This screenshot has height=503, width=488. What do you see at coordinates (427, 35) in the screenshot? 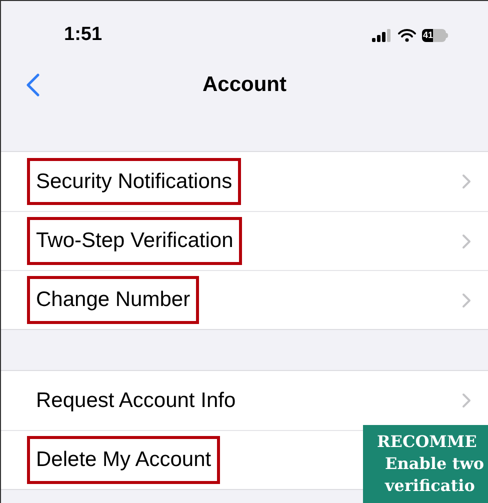
I see `battery-level: 41` at bounding box center [427, 35].